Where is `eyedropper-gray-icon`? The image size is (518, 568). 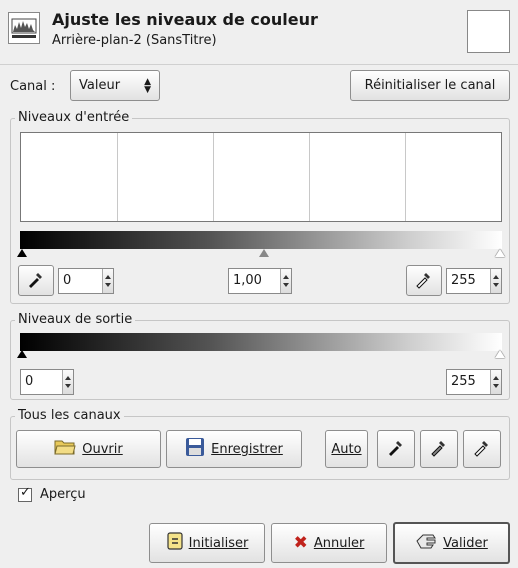 eyedropper-gray-icon is located at coordinates (439, 449).